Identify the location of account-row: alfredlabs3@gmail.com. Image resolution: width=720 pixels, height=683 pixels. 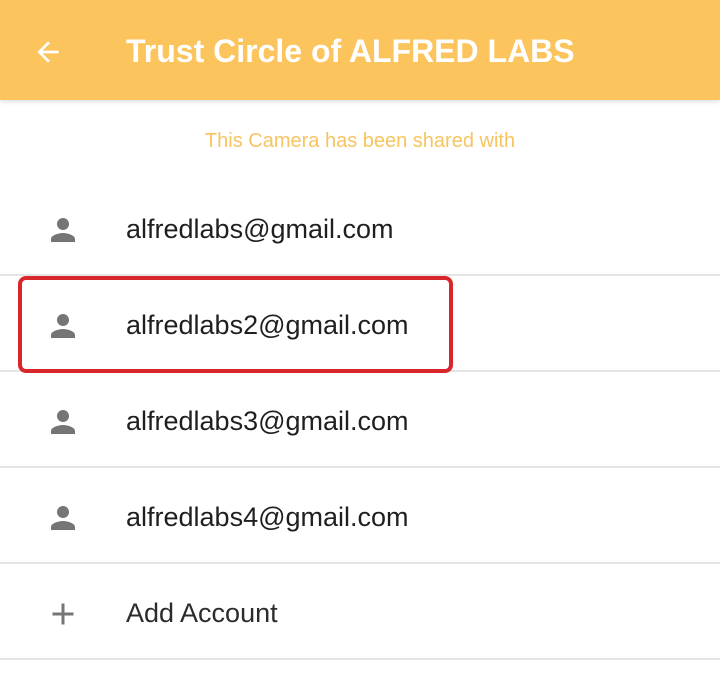
(360, 420).